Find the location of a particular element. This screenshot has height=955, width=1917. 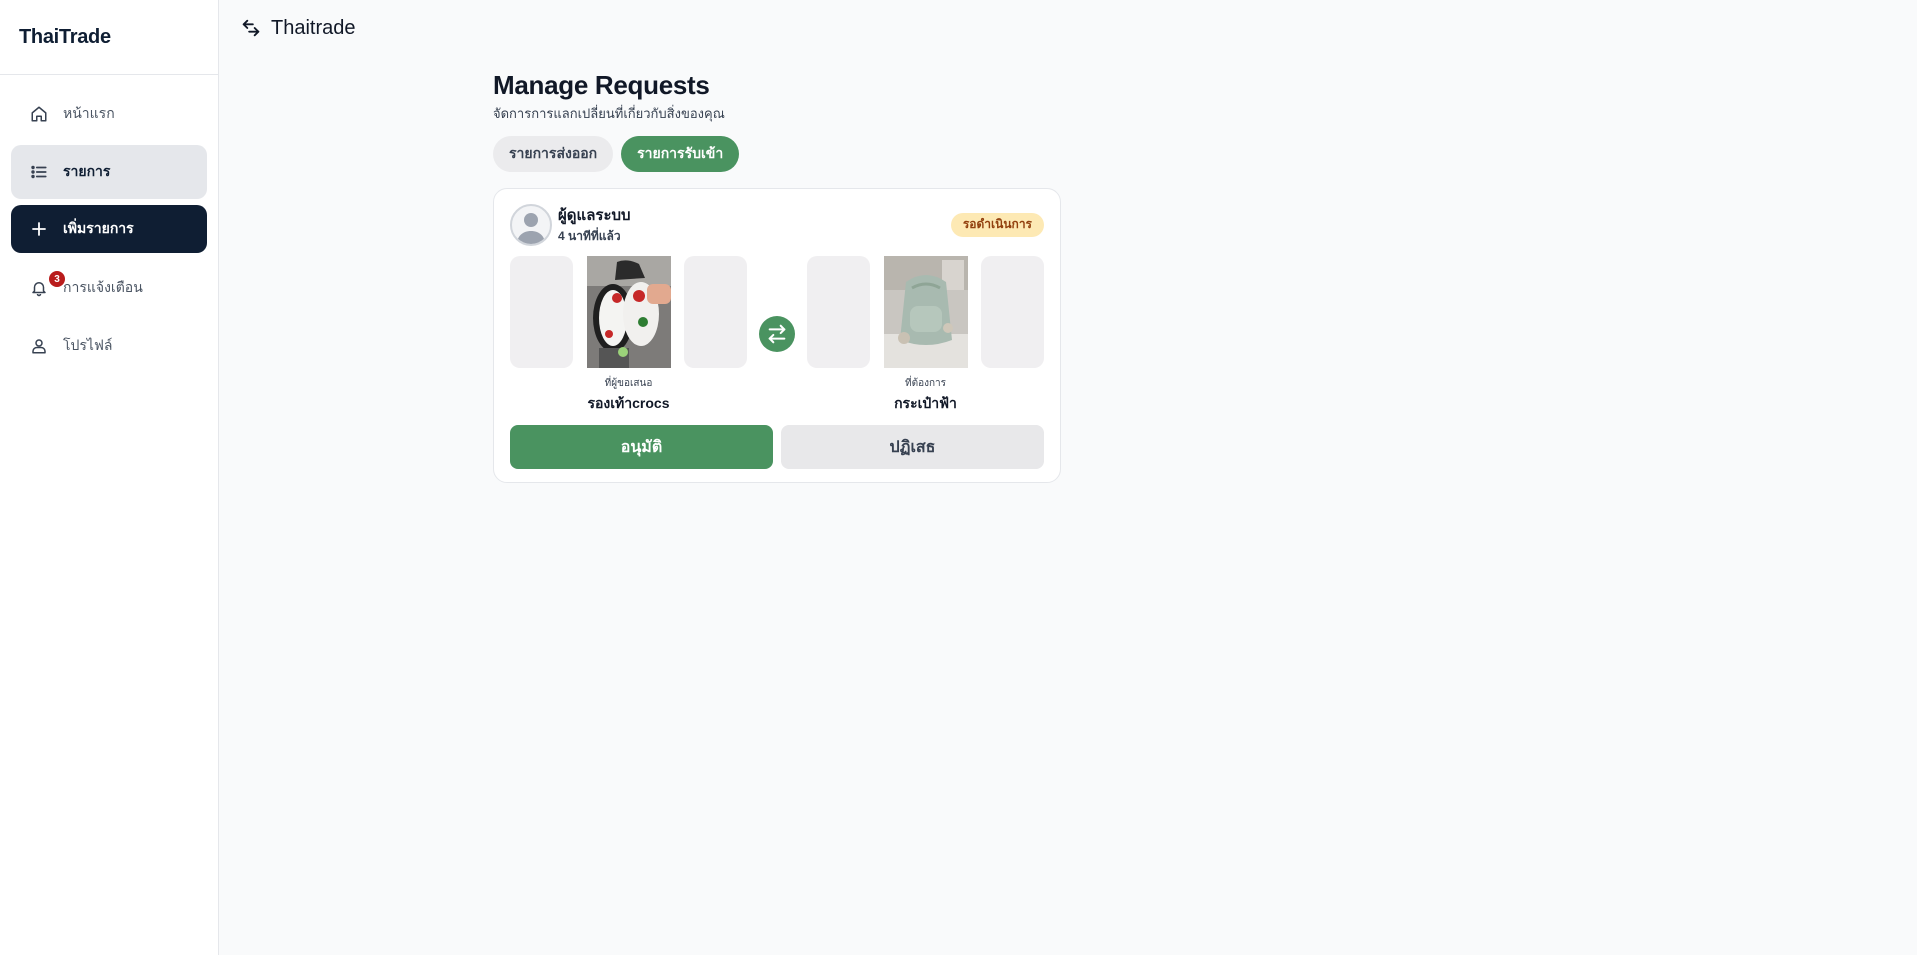

plus-icon is located at coordinates (39, 229).